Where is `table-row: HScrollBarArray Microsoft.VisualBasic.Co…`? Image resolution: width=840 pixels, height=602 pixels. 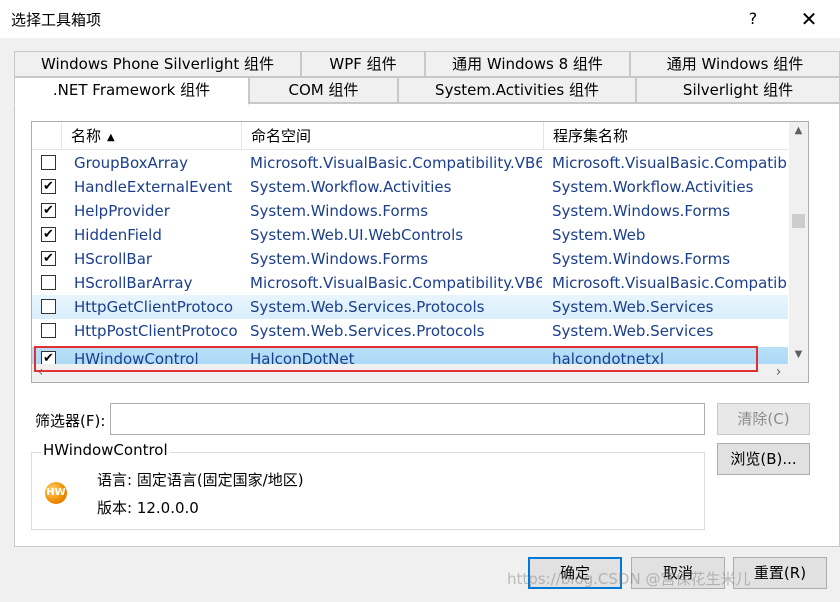
table-row: HScrollBarArray Microsoft.VisualBasic.Co… is located at coordinates (410, 283).